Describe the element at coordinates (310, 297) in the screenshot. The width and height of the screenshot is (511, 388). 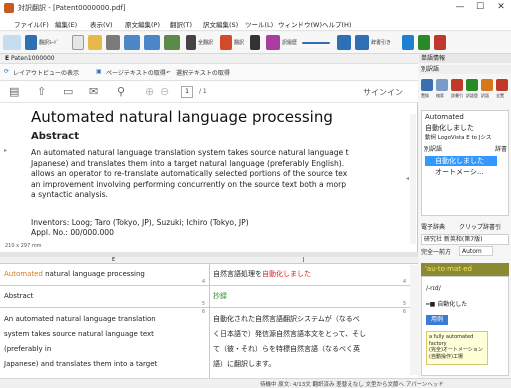
I see `target-row: 抄録 5` at that location.